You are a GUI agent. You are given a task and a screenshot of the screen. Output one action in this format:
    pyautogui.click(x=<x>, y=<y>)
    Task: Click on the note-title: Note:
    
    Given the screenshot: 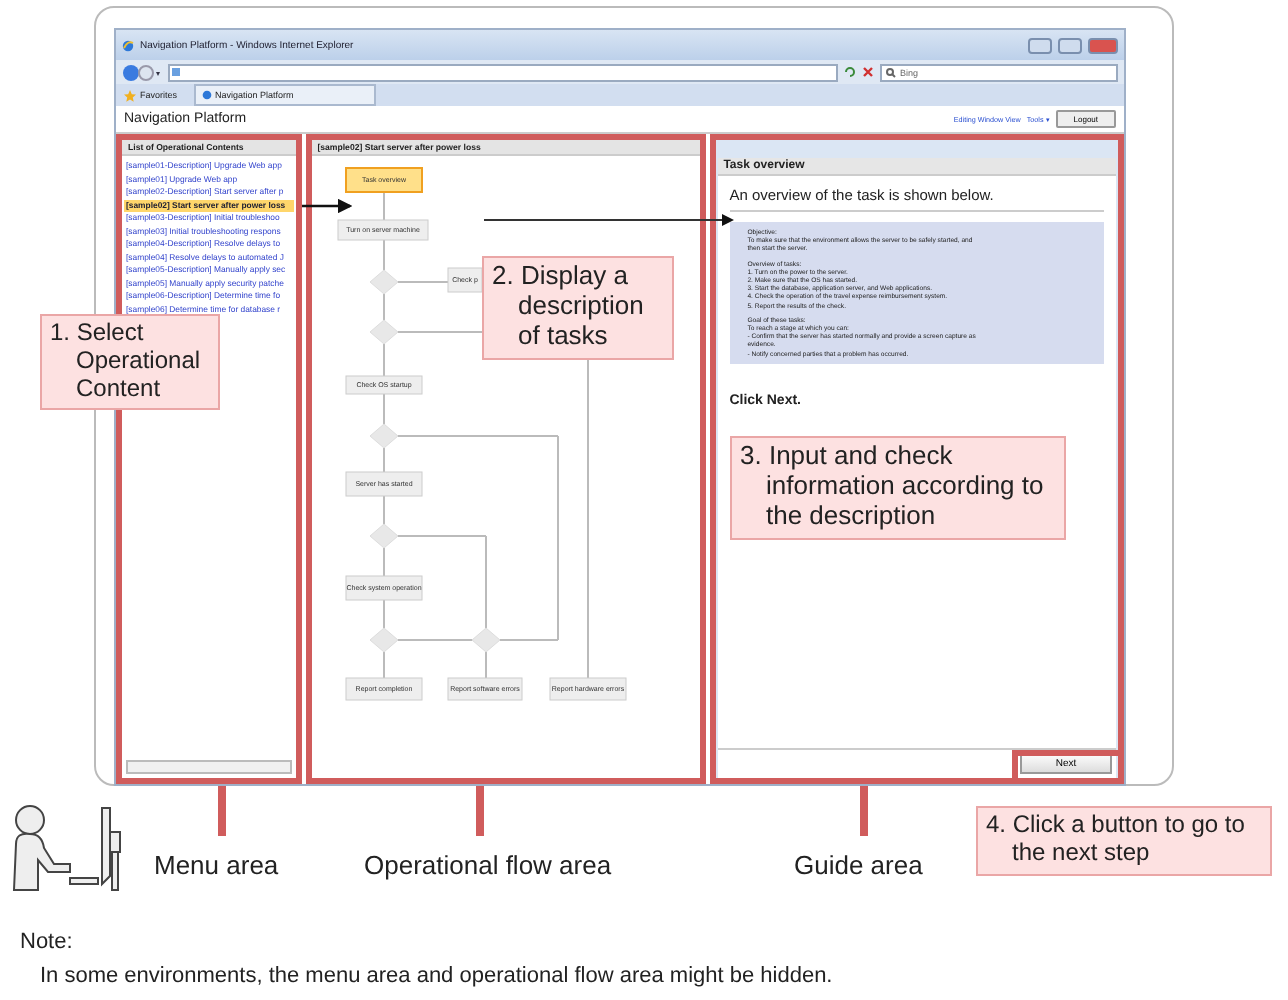 What is the action you would take?
    pyautogui.click(x=46, y=942)
    